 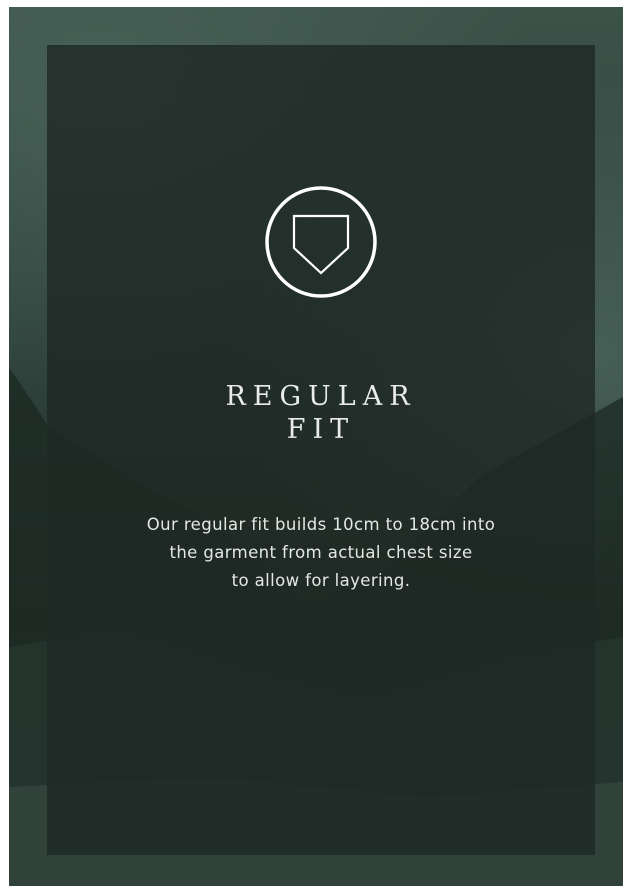 I want to click on shield-icon, so click(x=321, y=242).